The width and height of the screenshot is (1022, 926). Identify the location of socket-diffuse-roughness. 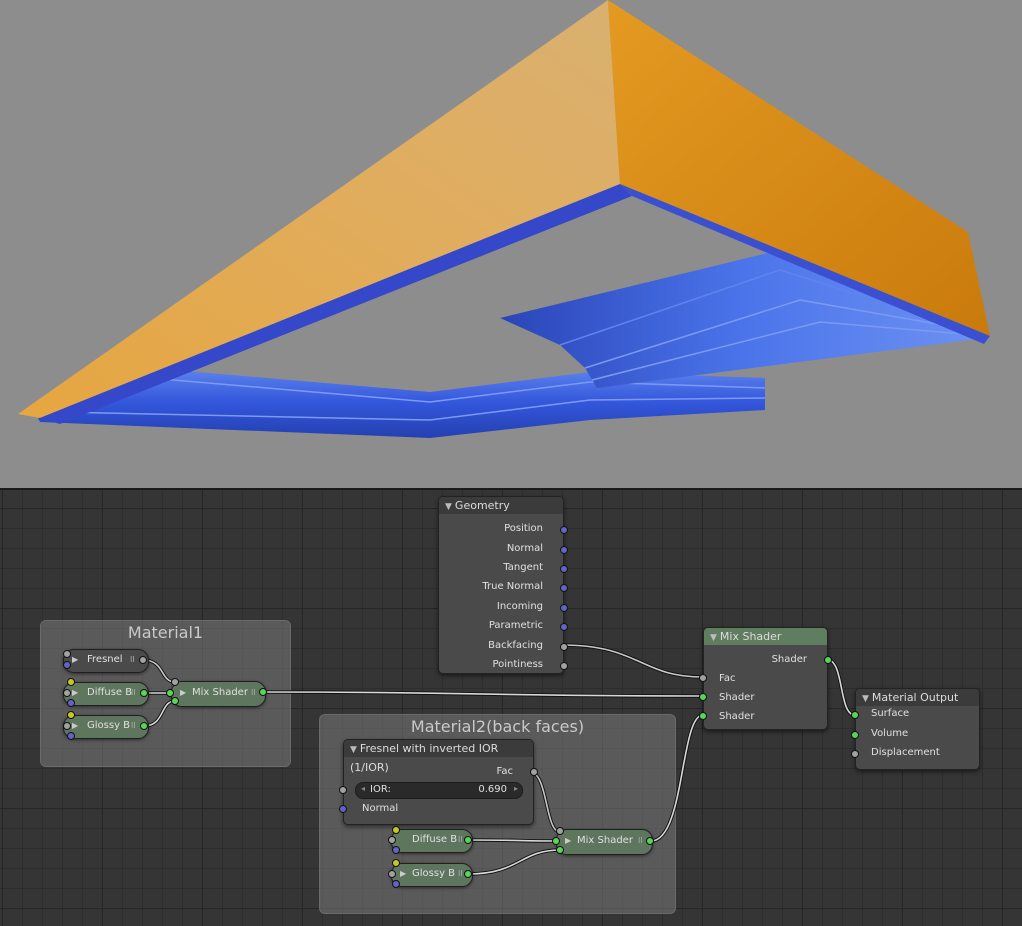
(67, 693).